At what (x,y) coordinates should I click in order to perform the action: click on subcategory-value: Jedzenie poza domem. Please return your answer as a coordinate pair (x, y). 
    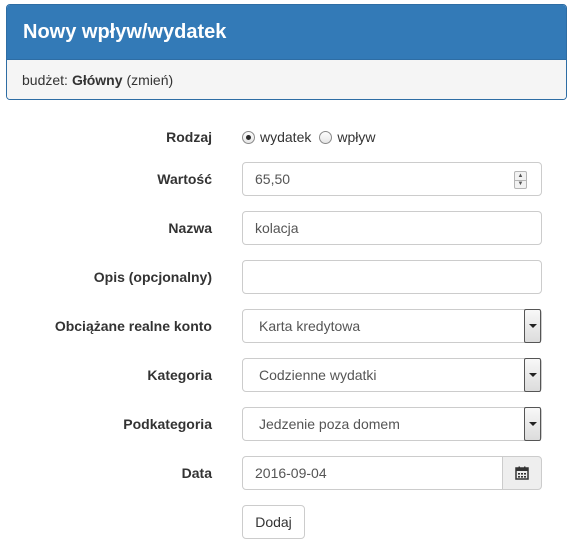
    Looking at the image, I should click on (329, 424).